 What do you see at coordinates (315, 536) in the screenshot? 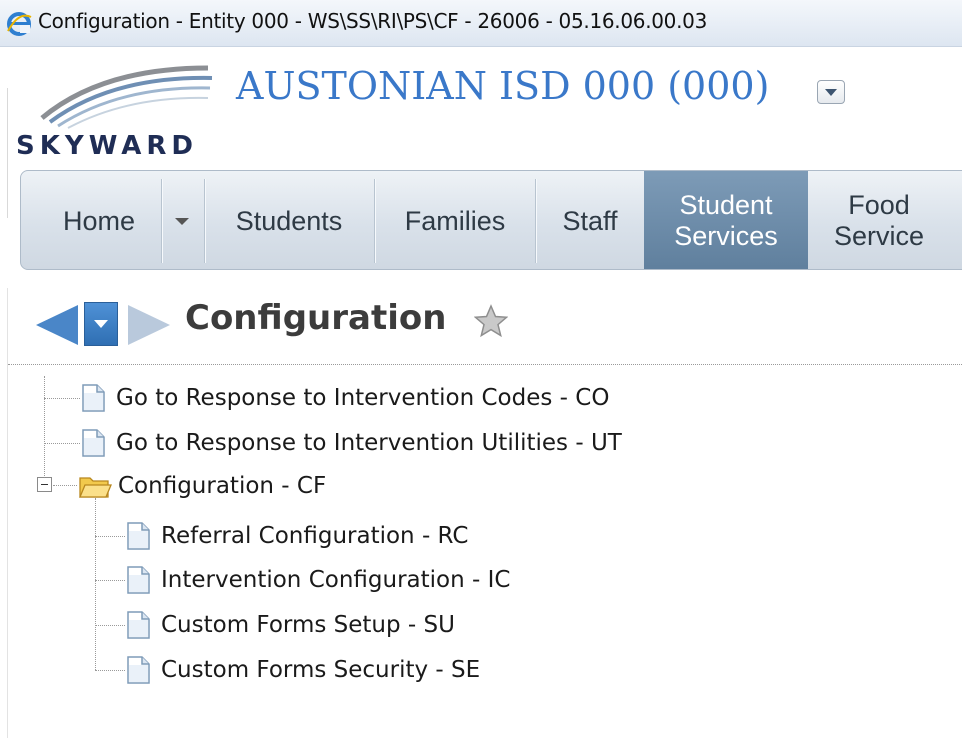
I see `tree-item-label: Referral Configuration - RC` at bounding box center [315, 536].